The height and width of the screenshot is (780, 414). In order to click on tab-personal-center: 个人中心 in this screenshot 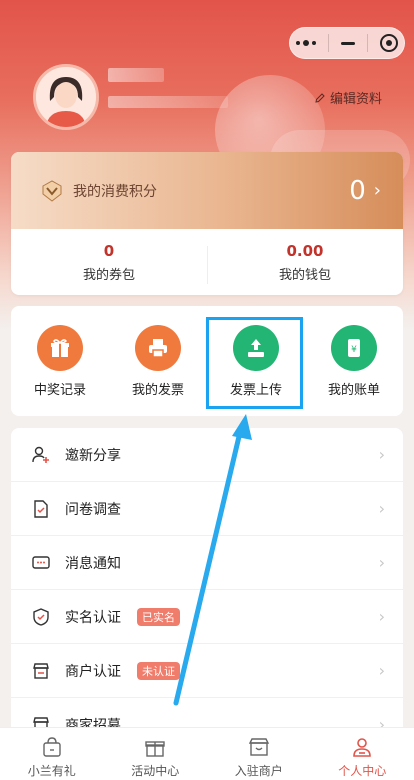, I will do `click(362, 754)`.